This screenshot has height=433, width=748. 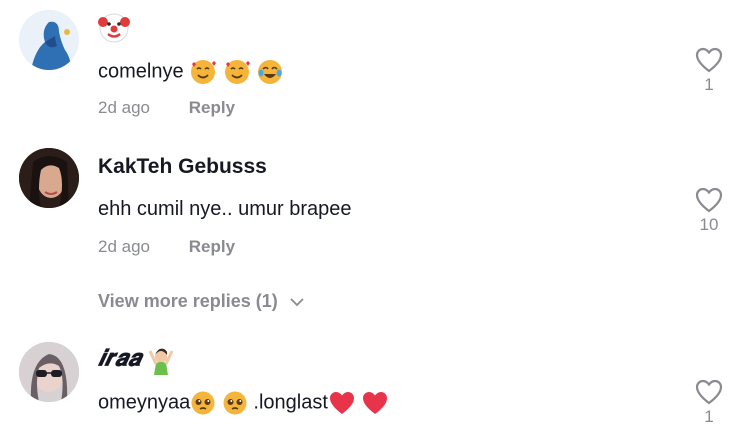 I want to click on comment-text: omeynyaa .longlast, so click(x=243, y=403).